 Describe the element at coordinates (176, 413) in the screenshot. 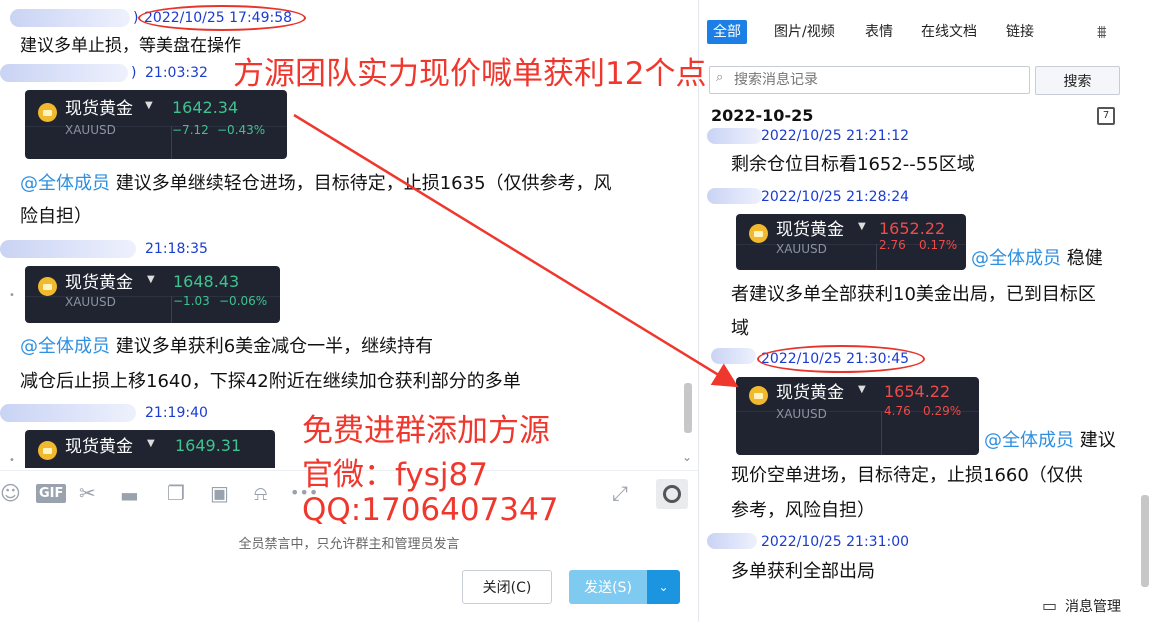

I see `message-timestamp: 21:19:40` at that location.